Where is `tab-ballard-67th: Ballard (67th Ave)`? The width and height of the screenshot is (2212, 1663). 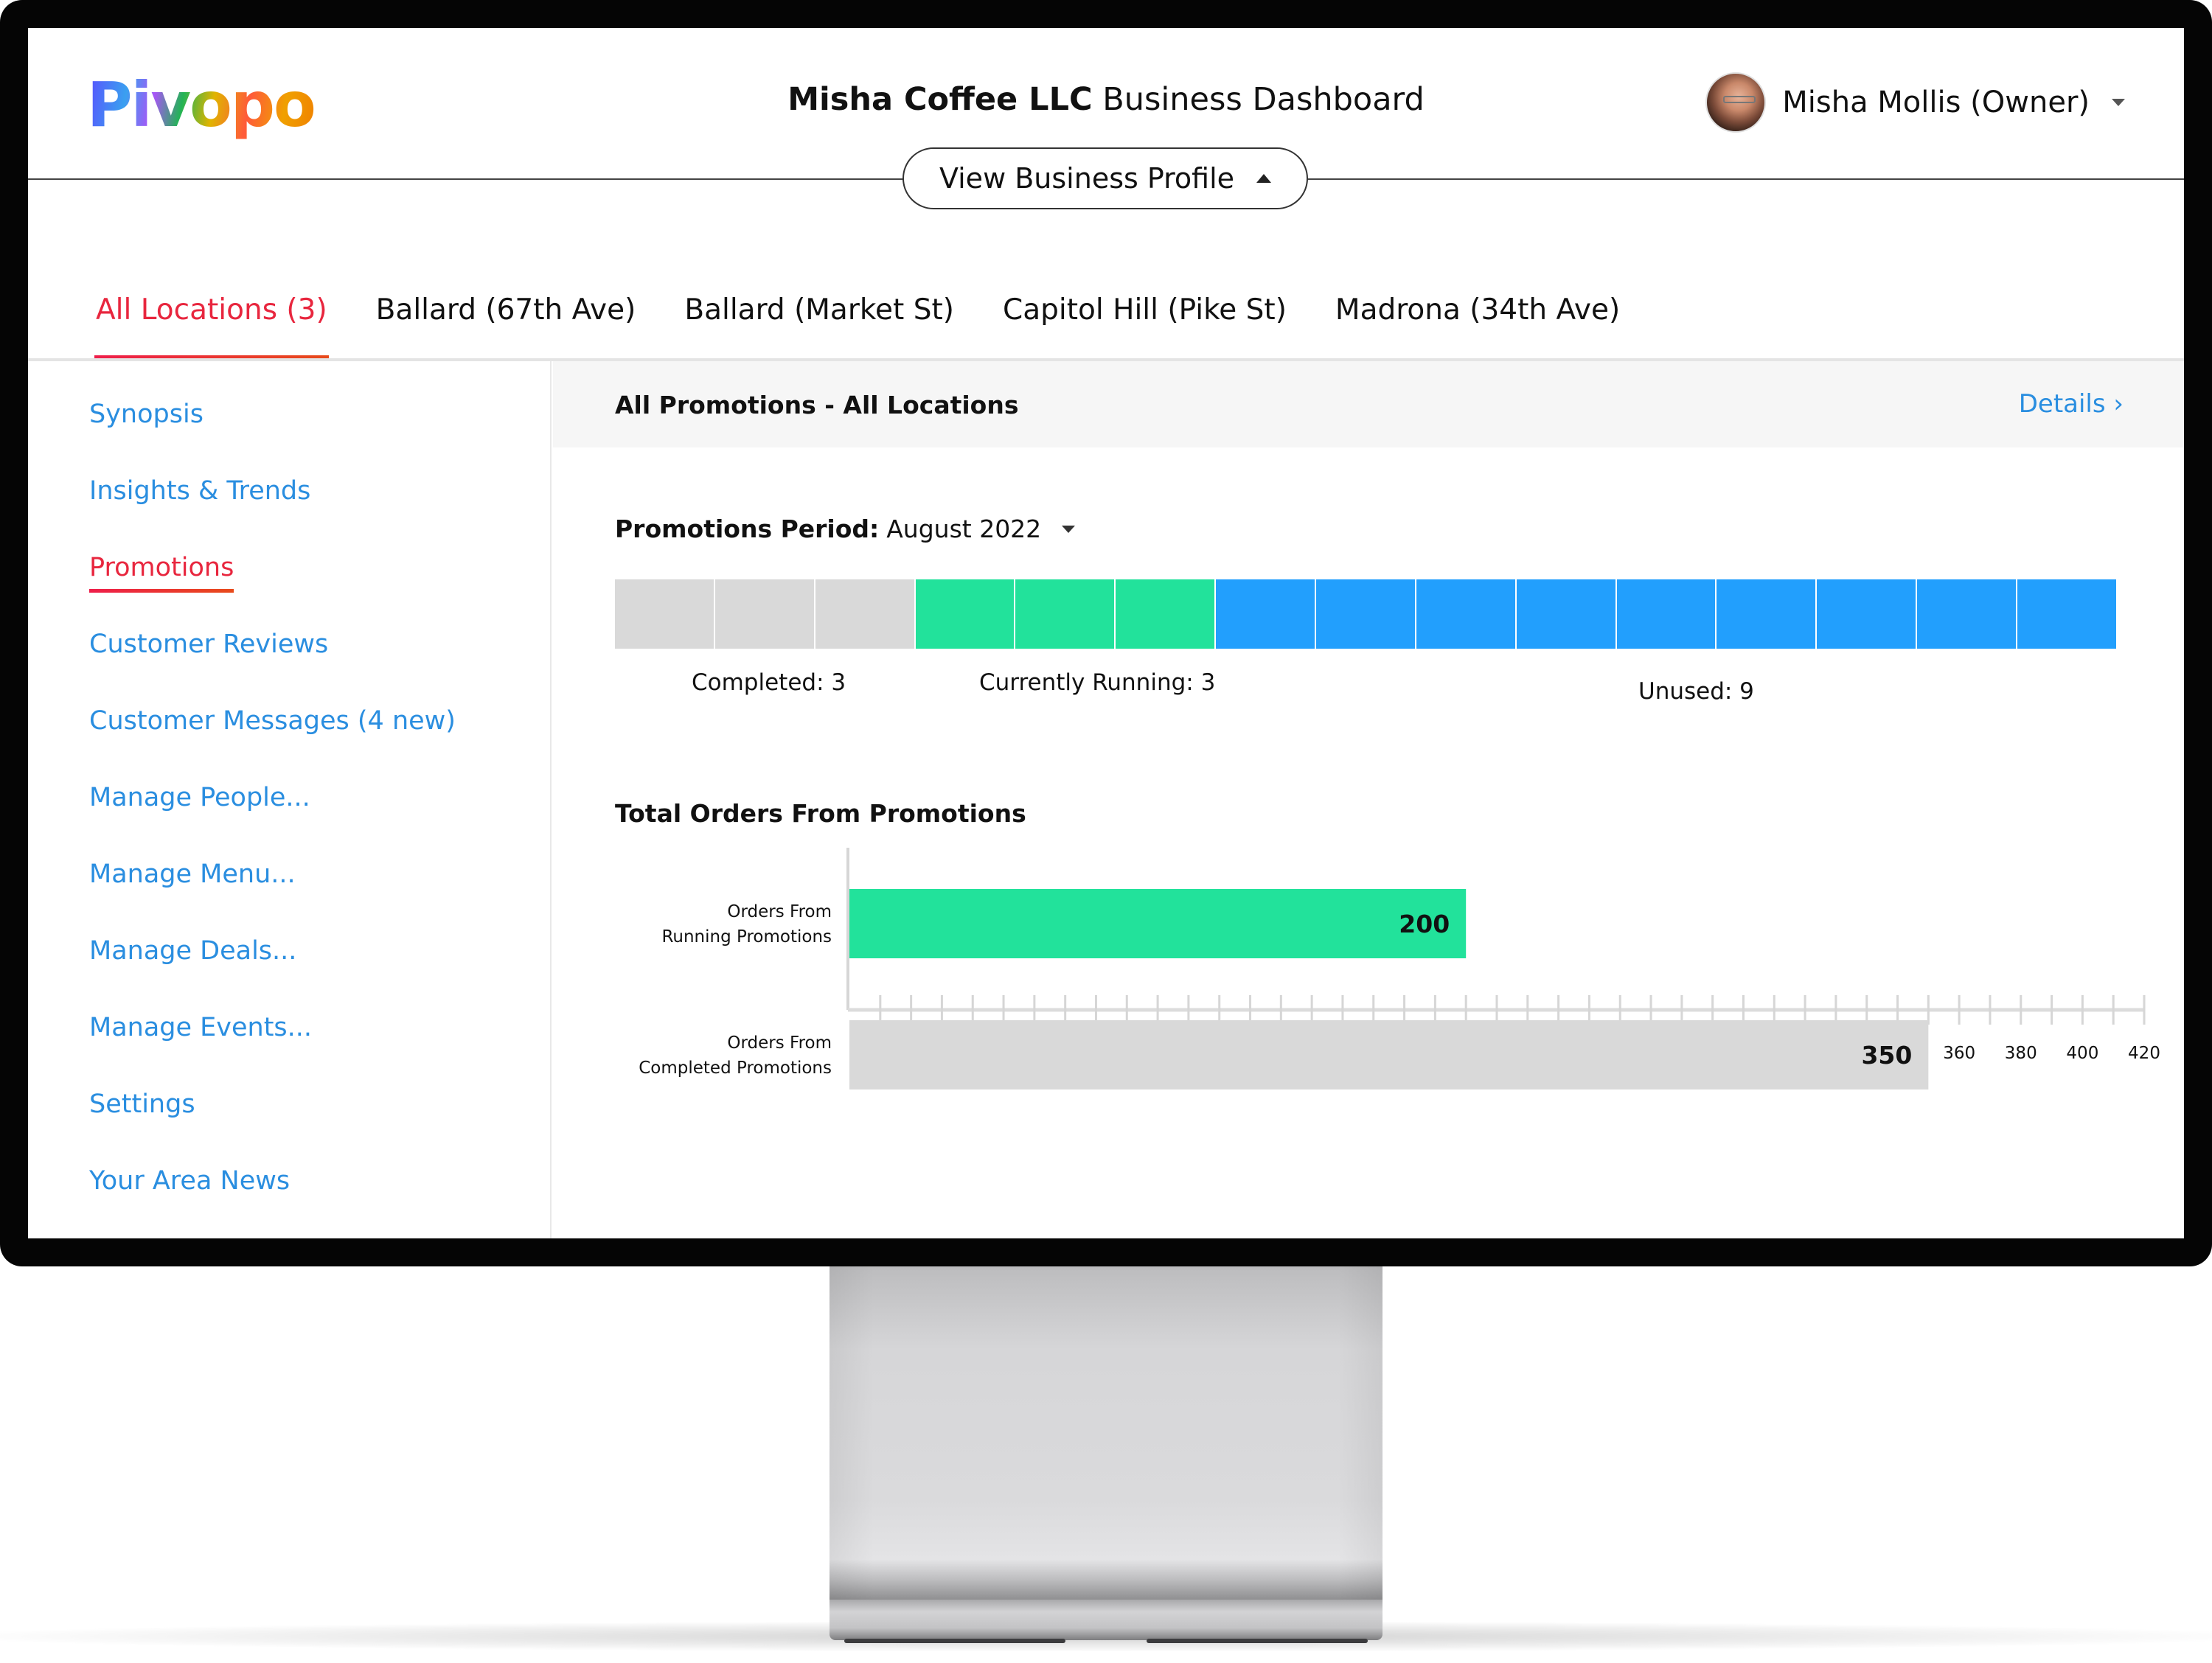 tab-ballard-67th: Ballard (67th Ave) is located at coordinates (506, 326).